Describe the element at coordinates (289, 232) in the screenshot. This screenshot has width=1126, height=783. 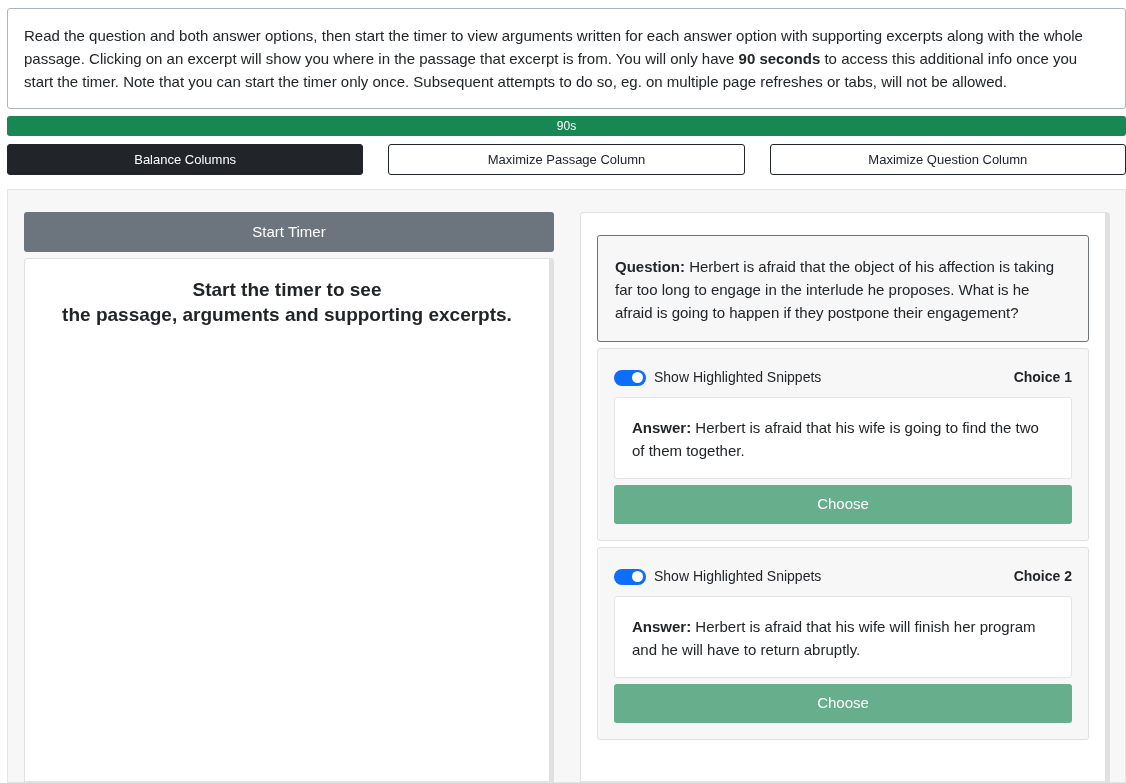
I see `start-timer-button: Start Timer` at that location.